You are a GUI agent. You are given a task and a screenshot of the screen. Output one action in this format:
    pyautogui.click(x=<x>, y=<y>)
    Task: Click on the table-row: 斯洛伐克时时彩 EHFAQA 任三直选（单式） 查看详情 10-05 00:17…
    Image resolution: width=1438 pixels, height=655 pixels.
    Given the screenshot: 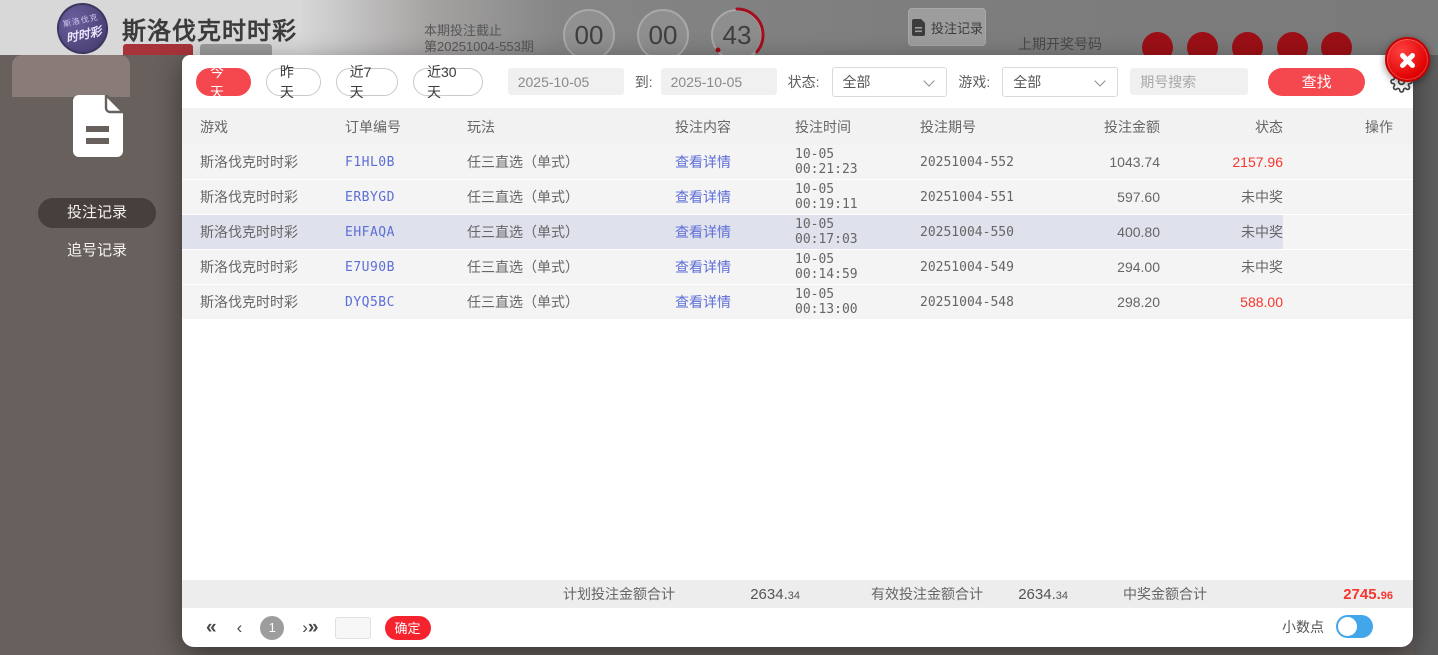 What is the action you would take?
    pyautogui.click(x=797, y=232)
    